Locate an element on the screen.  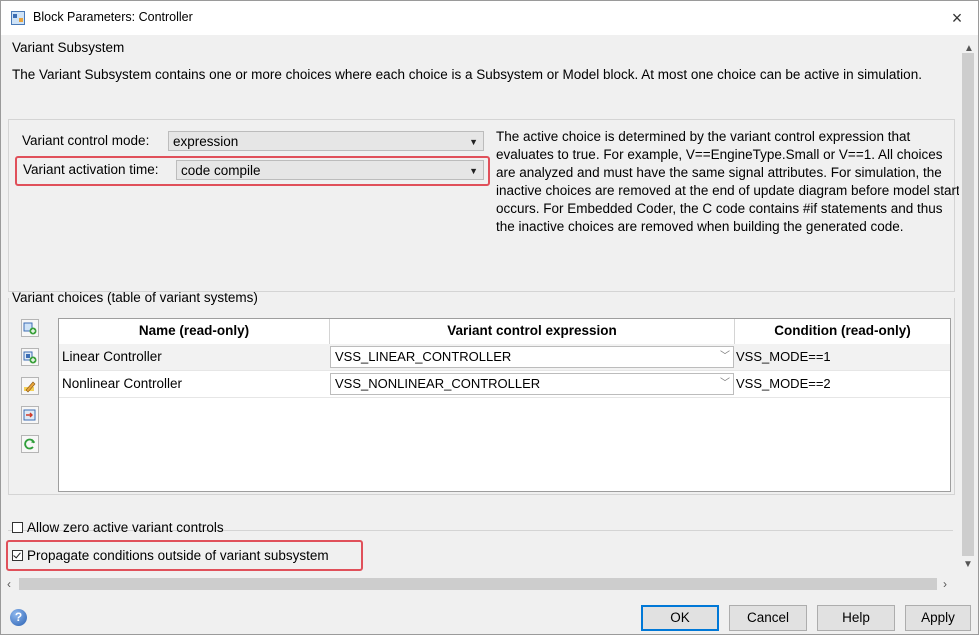
edit-choice-button is located at coordinates (30, 386).